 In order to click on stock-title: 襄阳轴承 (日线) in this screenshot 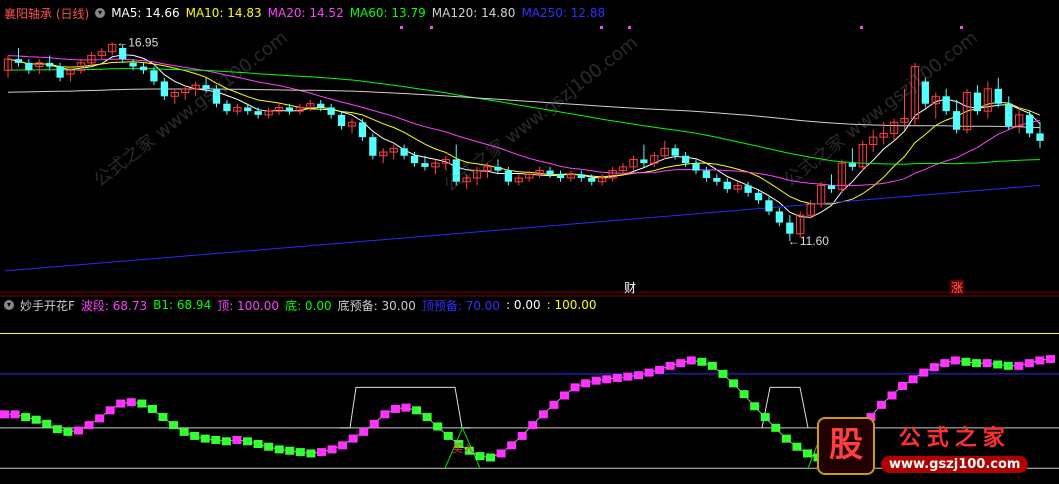, I will do `click(46, 13)`.